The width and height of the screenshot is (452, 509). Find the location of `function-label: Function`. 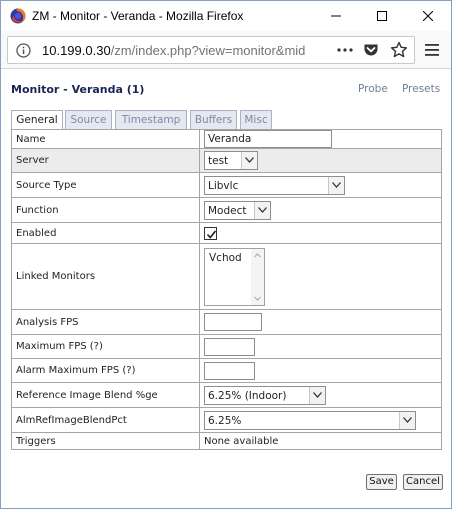

function-label: Function is located at coordinates (105, 210).